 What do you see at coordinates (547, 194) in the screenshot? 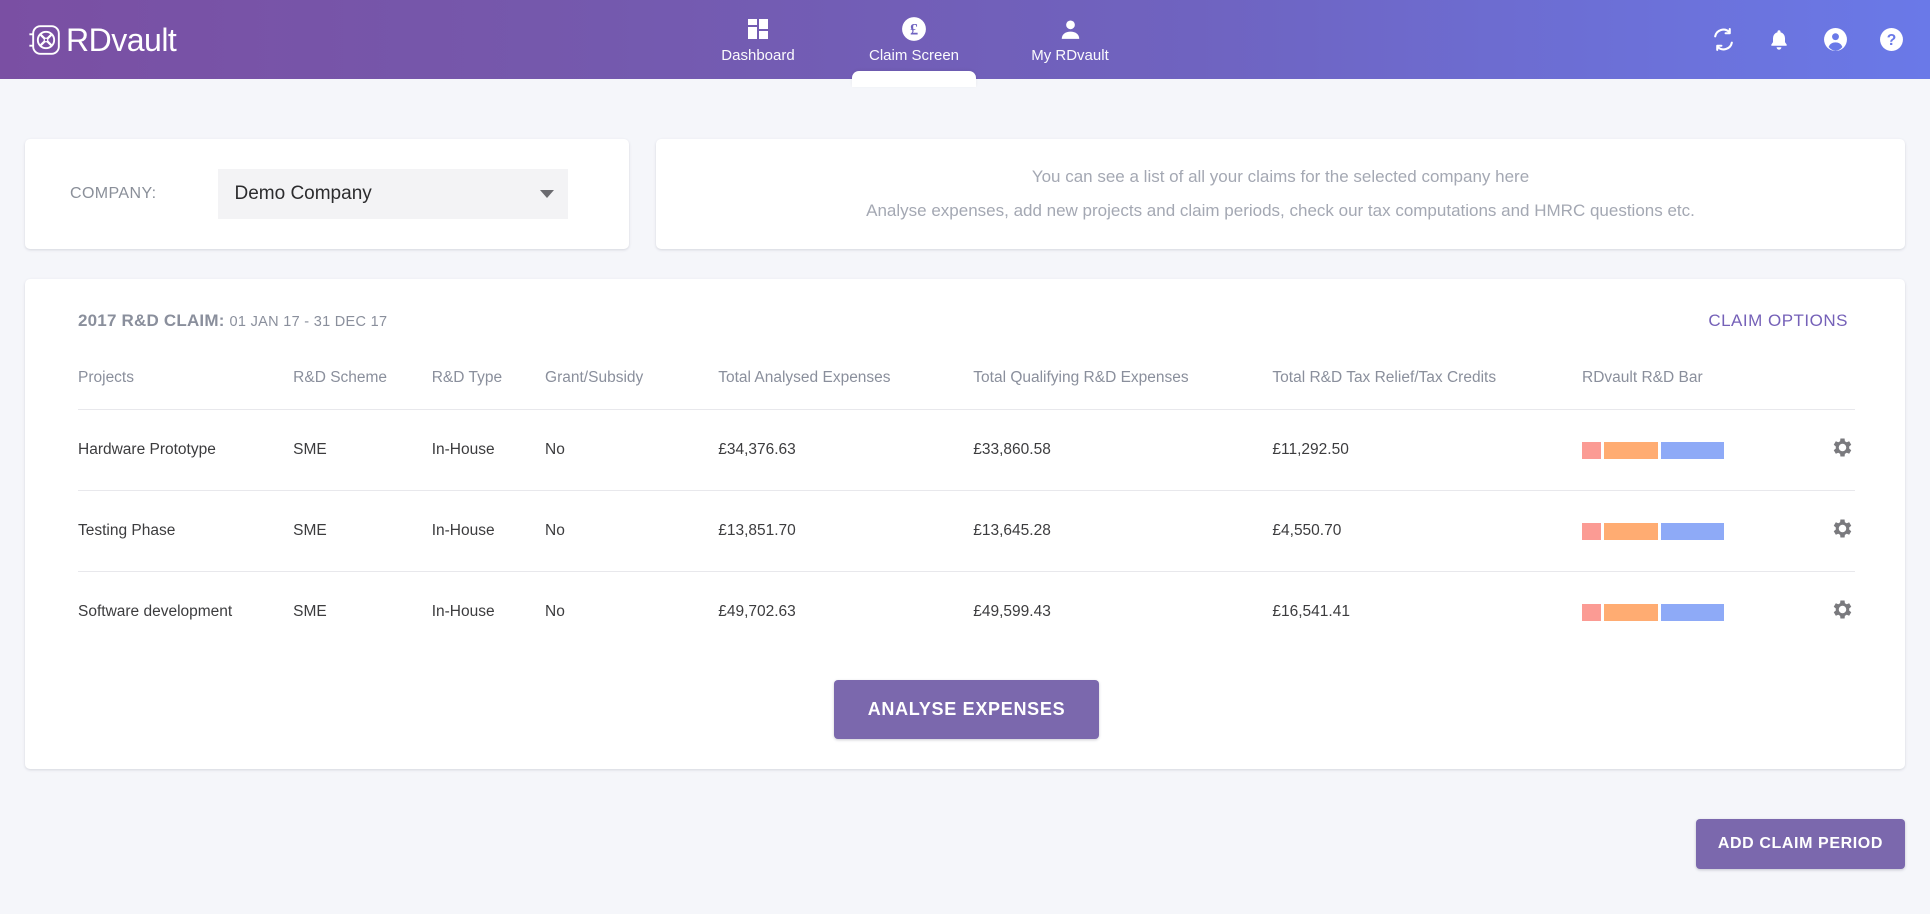
I see `chevron-down-icon` at bounding box center [547, 194].